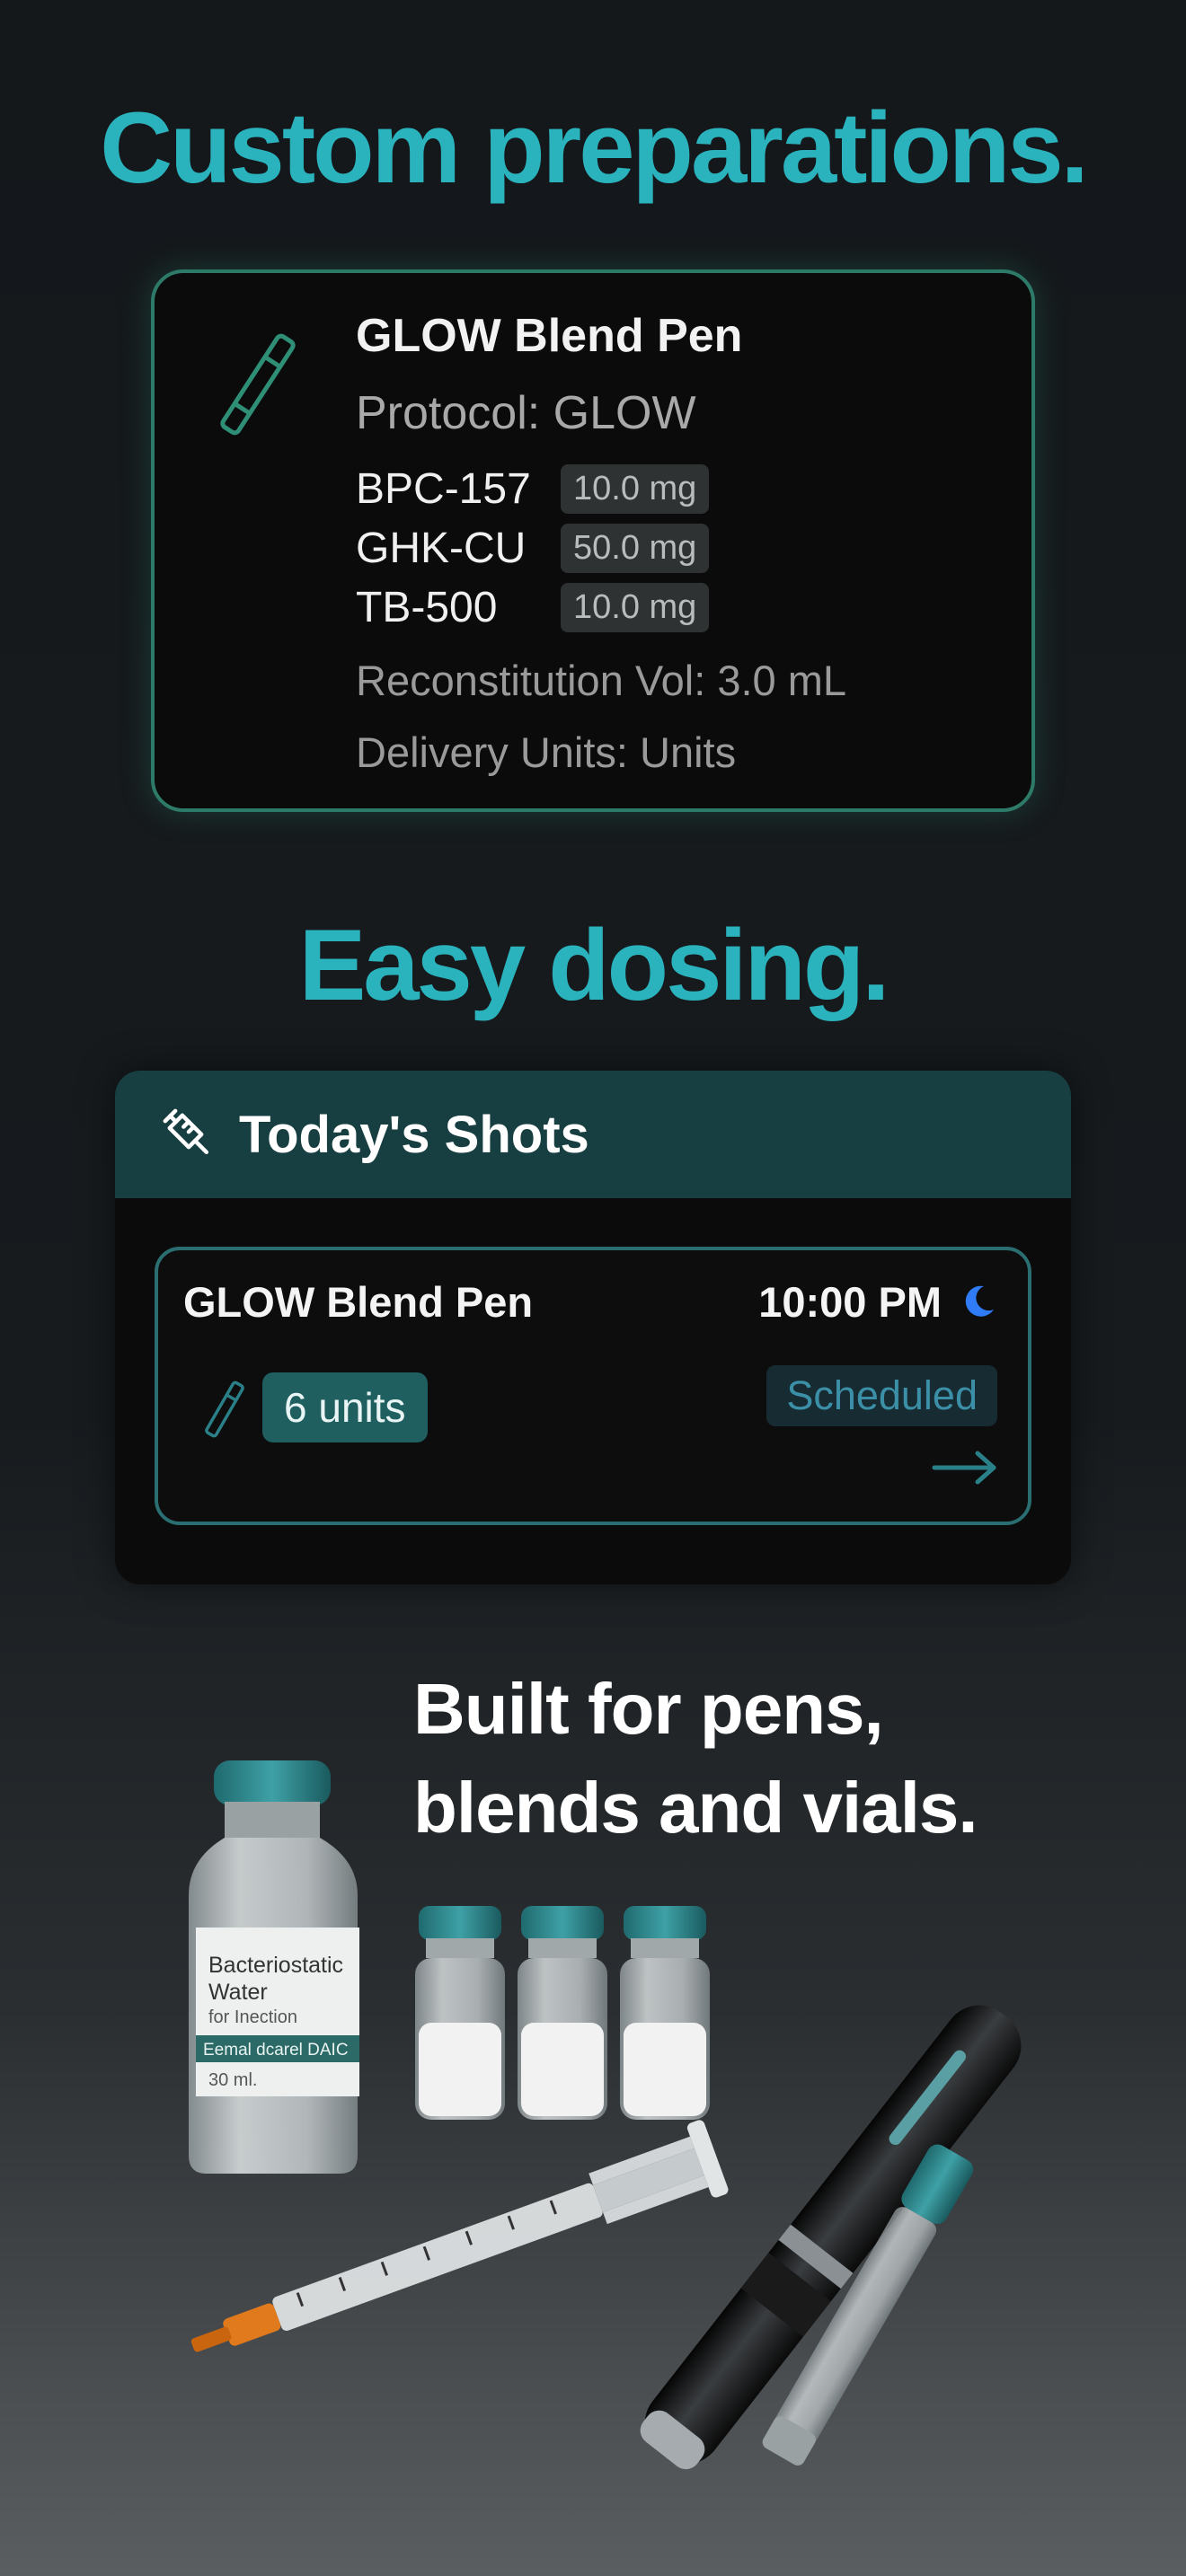 Image resolution: width=1186 pixels, height=2576 pixels. I want to click on delivery-units: Delivery Units: Units, so click(546, 752).